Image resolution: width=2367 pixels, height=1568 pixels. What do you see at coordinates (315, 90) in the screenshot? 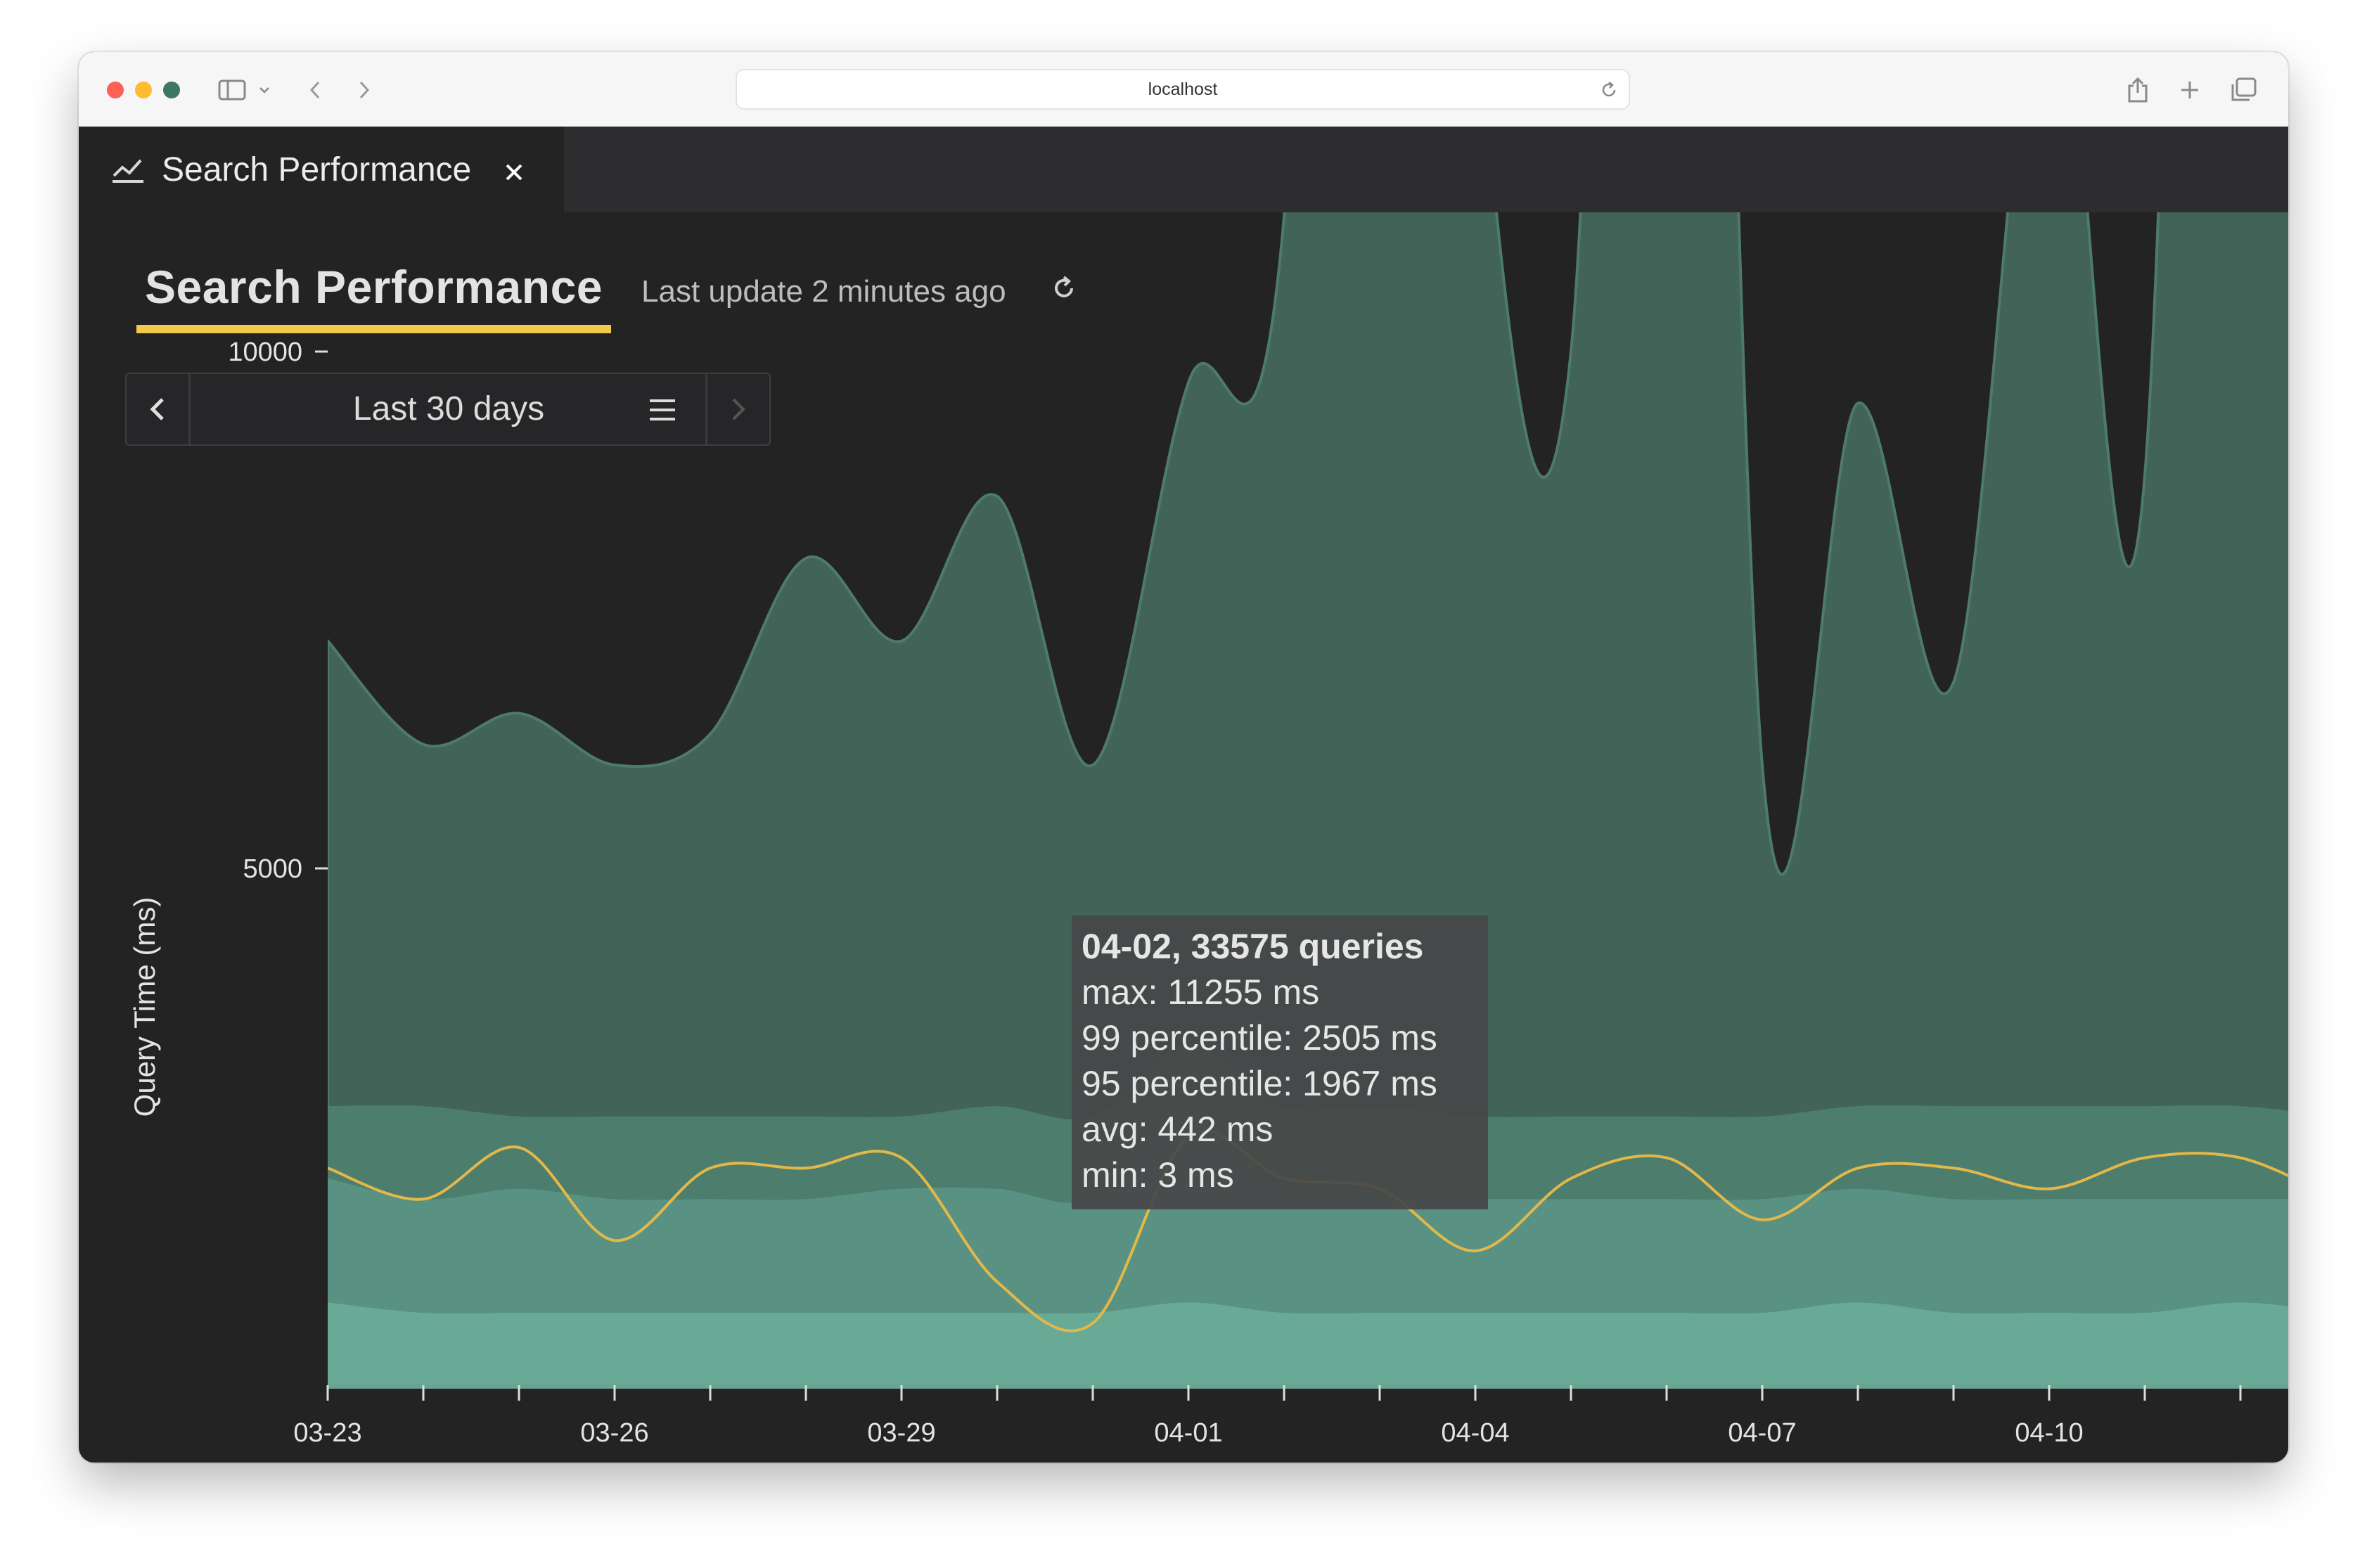
I see `back-icon` at bounding box center [315, 90].